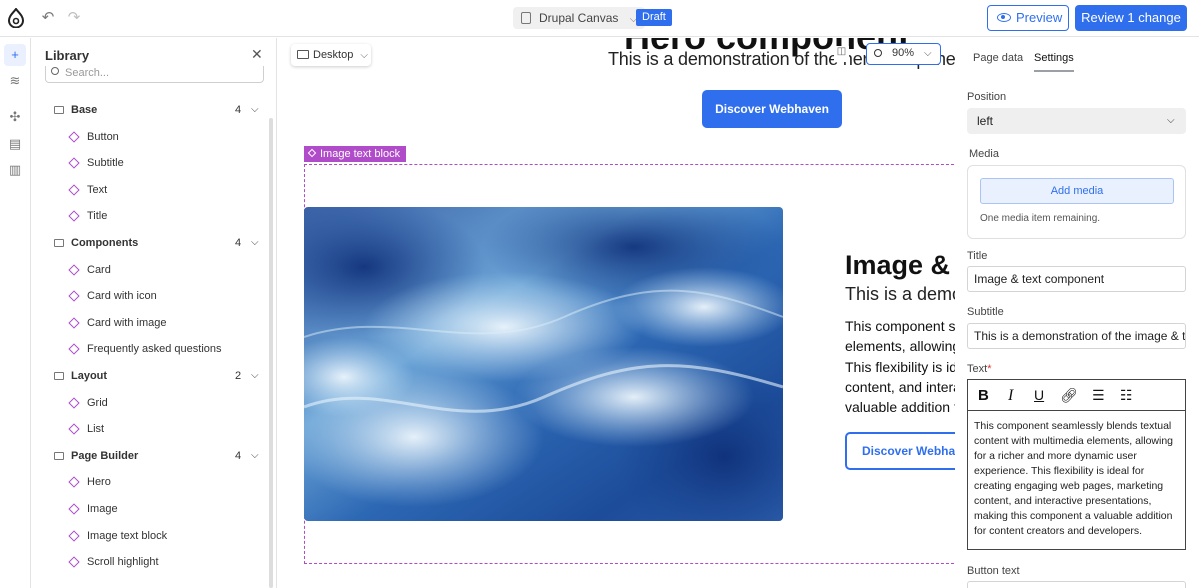  Describe the element at coordinates (579, 18) in the screenshot. I see `project-selector: Drupal Canvas ⌵` at that location.